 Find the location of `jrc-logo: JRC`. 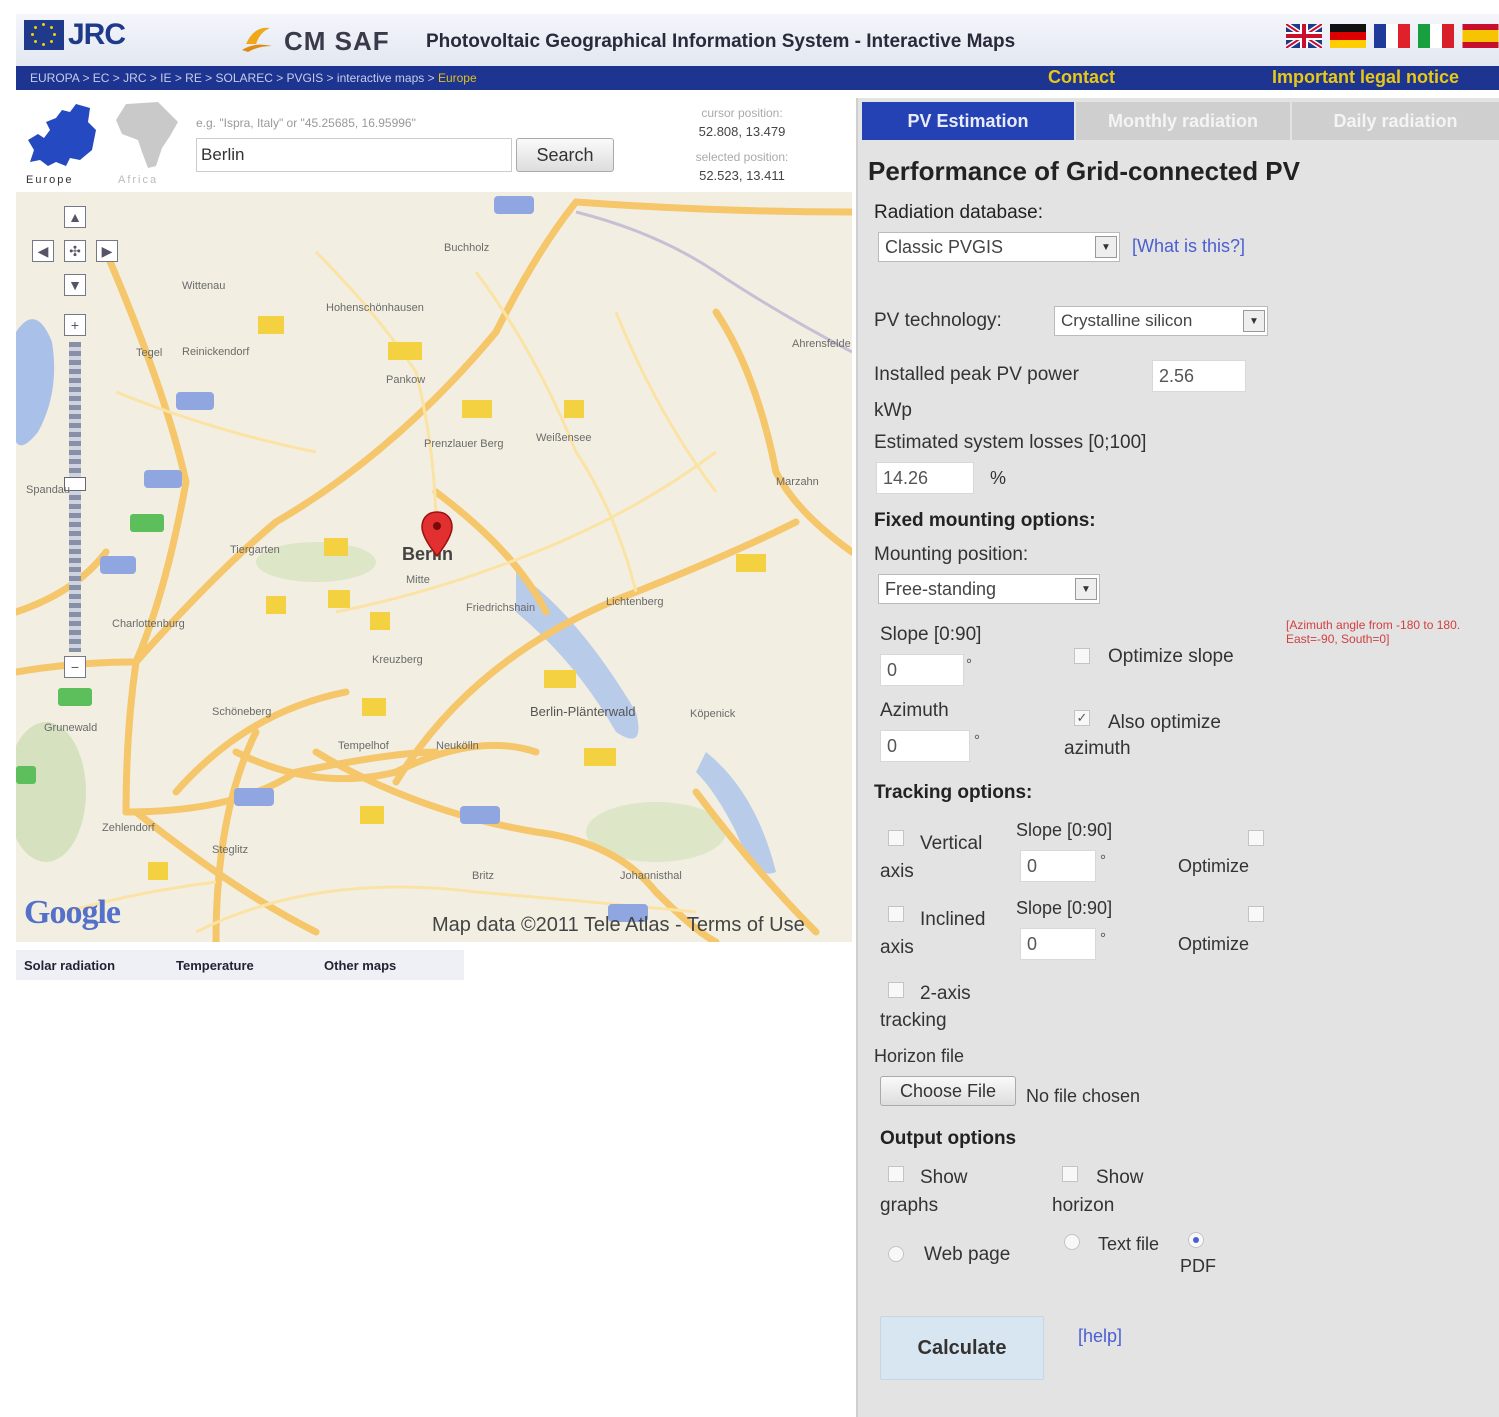

jrc-logo: JRC is located at coordinates (97, 35).